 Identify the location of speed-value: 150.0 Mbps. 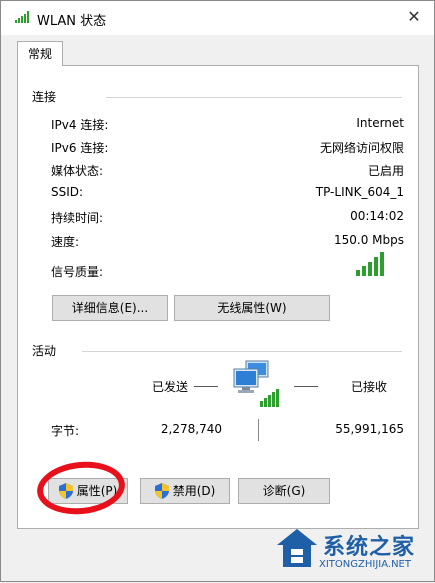
(368, 240).